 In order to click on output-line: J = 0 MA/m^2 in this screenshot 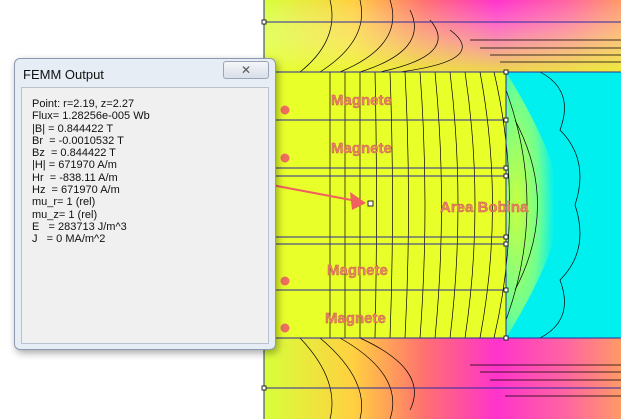, I will do `click(69, 239)`.